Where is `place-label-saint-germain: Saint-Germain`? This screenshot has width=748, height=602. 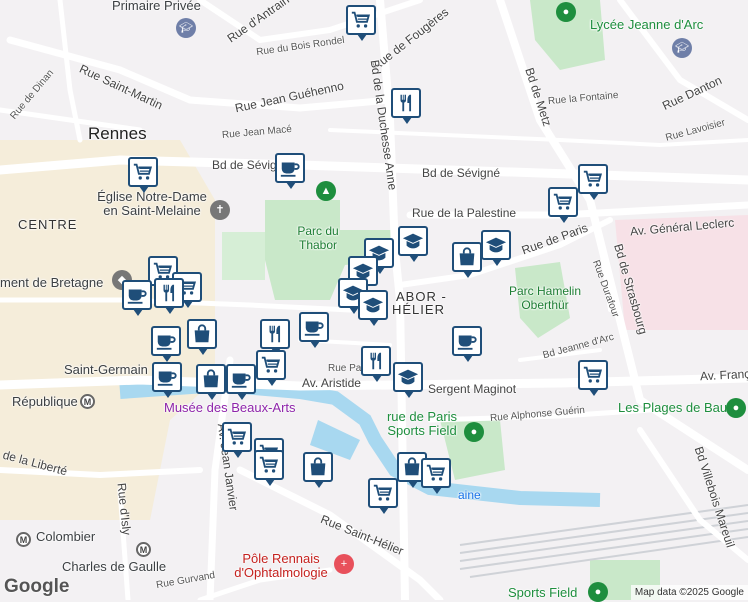
place-label-saint-germain: Saint-Germain is located at coordinates (106, 369).